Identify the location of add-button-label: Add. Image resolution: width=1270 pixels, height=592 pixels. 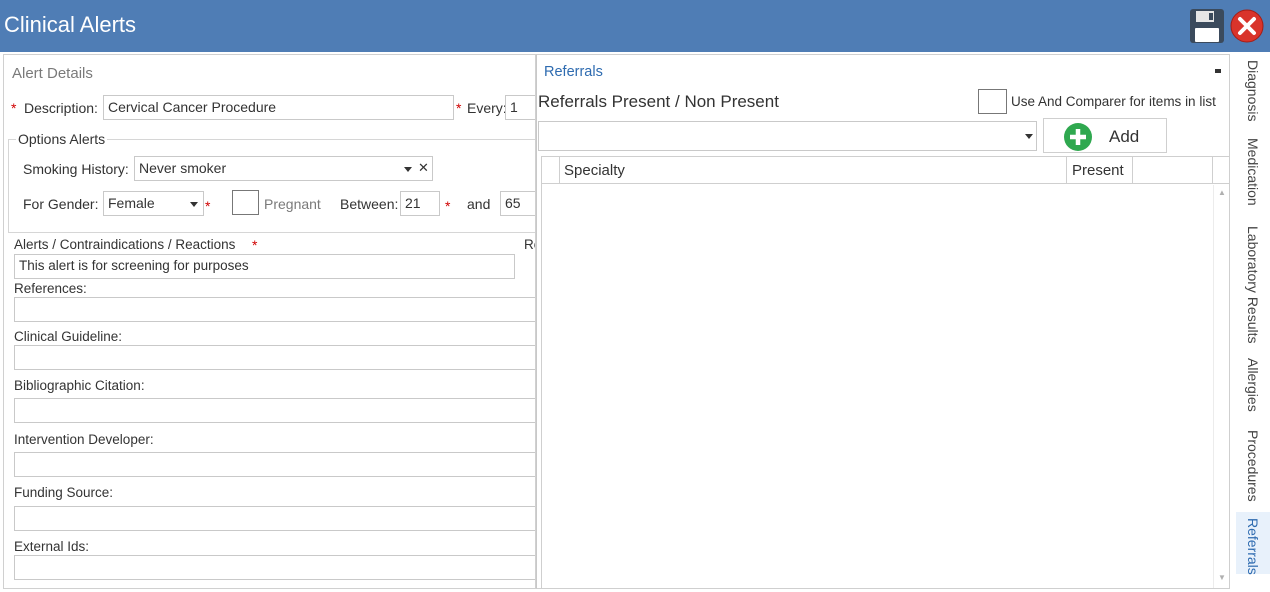
(1124, 136).